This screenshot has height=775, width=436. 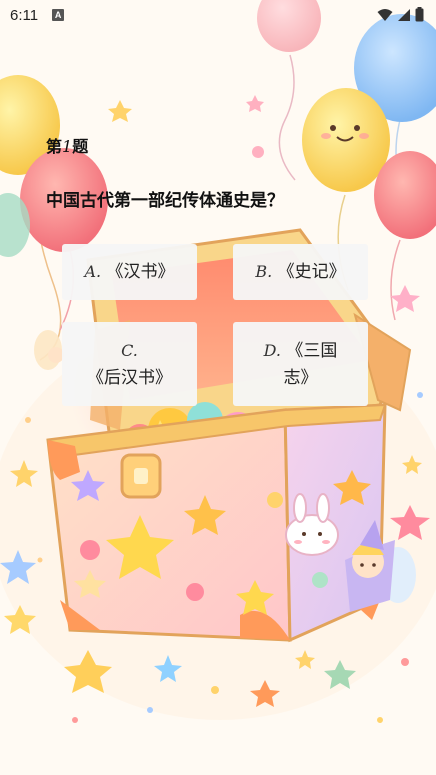 I want to click on option-a-button: A. 《汉书》, so click(x=129, y=272).